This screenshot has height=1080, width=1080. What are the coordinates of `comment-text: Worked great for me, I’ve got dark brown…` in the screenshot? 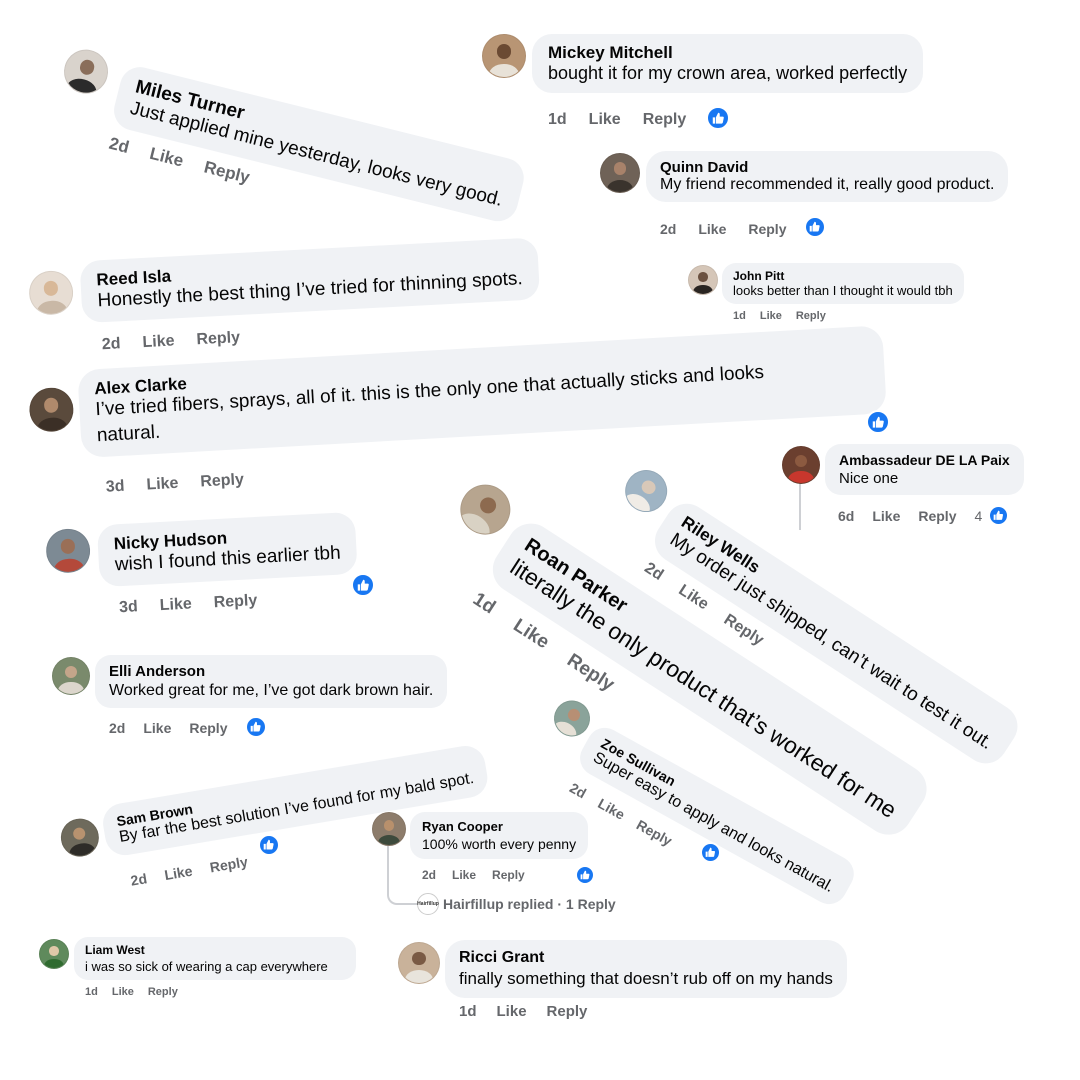 It's located at (271, 690).